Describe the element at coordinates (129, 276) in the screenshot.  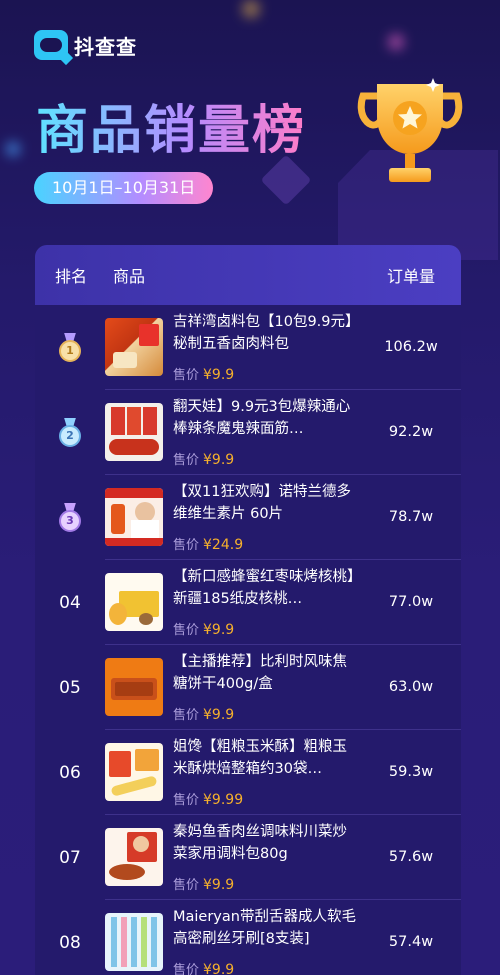
I see `header-goods: 商品` at that location.